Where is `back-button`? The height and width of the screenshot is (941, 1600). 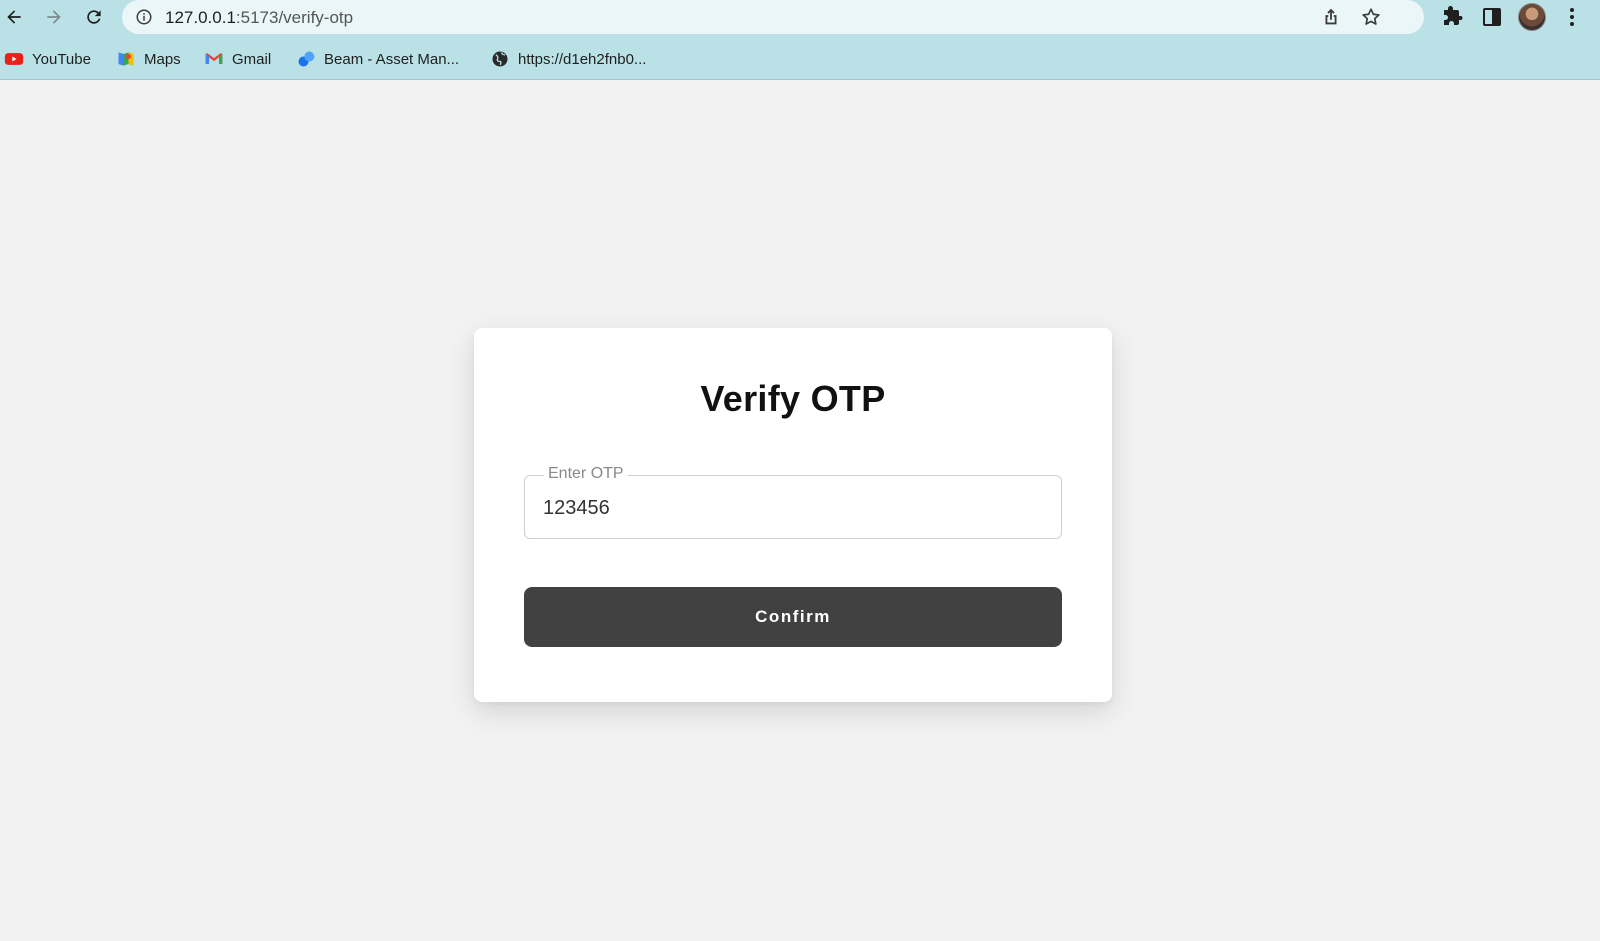
back-button is located at coordinates (14, 17).